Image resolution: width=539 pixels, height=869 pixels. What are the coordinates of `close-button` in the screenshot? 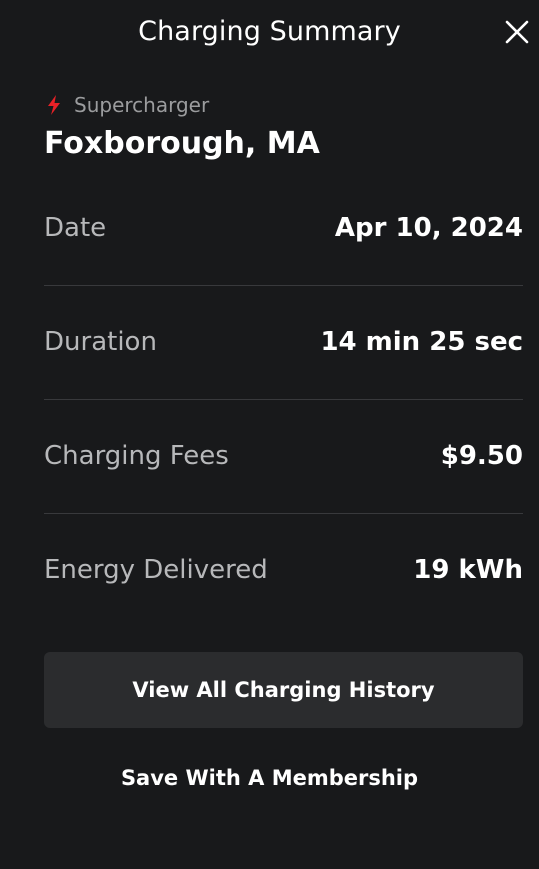 It's located at (517, 32).